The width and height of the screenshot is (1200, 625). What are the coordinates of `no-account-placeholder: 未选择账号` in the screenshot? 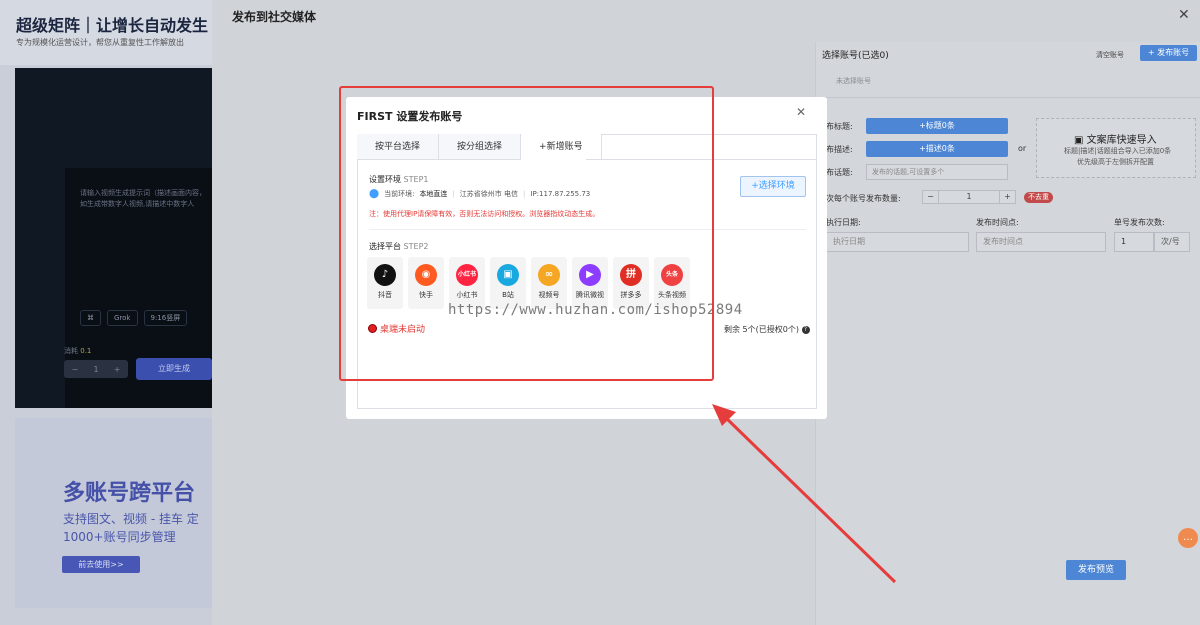 It's located at (853, 81).